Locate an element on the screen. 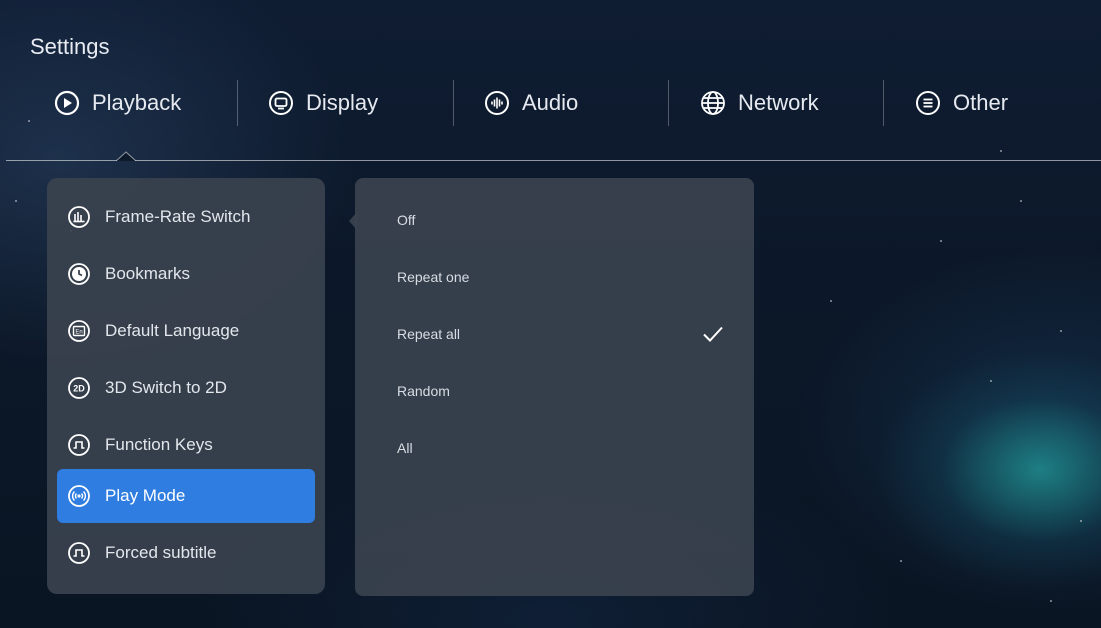 This screenshot has width=1101, height=628. selected-tab-indicator is located at coordinates (126, 156).